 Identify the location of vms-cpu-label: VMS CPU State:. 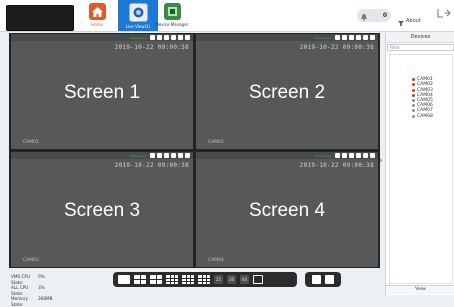
(20, 279).